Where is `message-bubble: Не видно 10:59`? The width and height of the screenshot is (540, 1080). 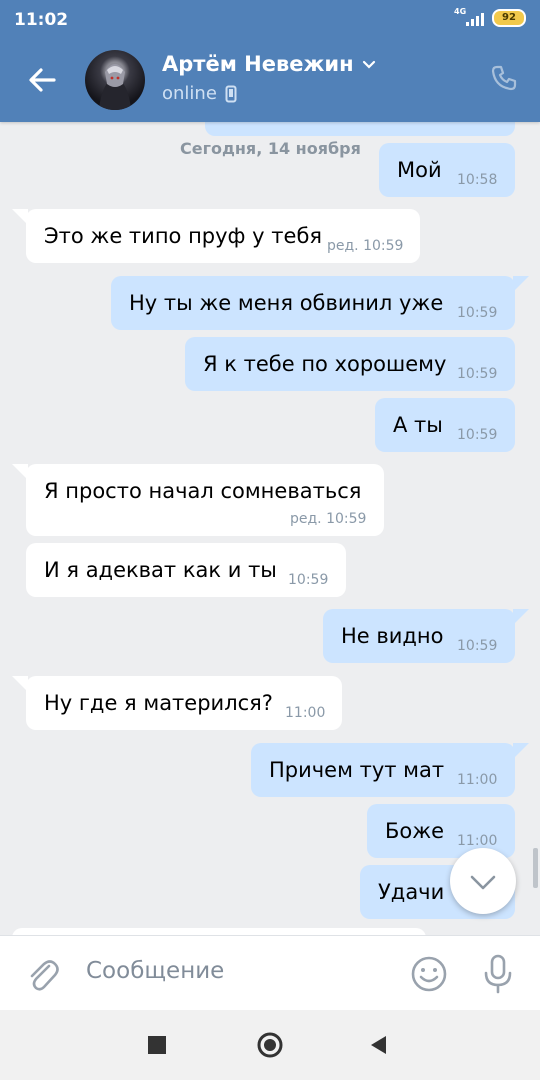
message-bubble: Не видно 10:59 is located at coordinates (419, 636).